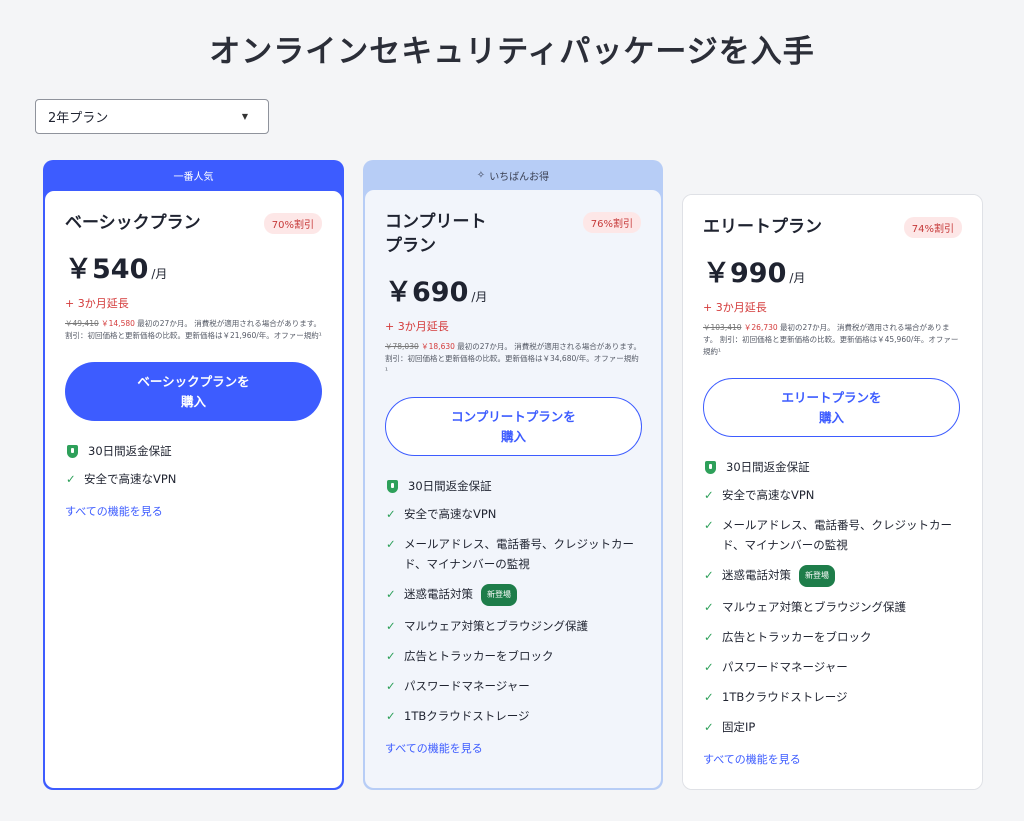  Describe the element at coordinates (722, 327) in the screenshot. I see `old-price: ￥103,410` at that location.